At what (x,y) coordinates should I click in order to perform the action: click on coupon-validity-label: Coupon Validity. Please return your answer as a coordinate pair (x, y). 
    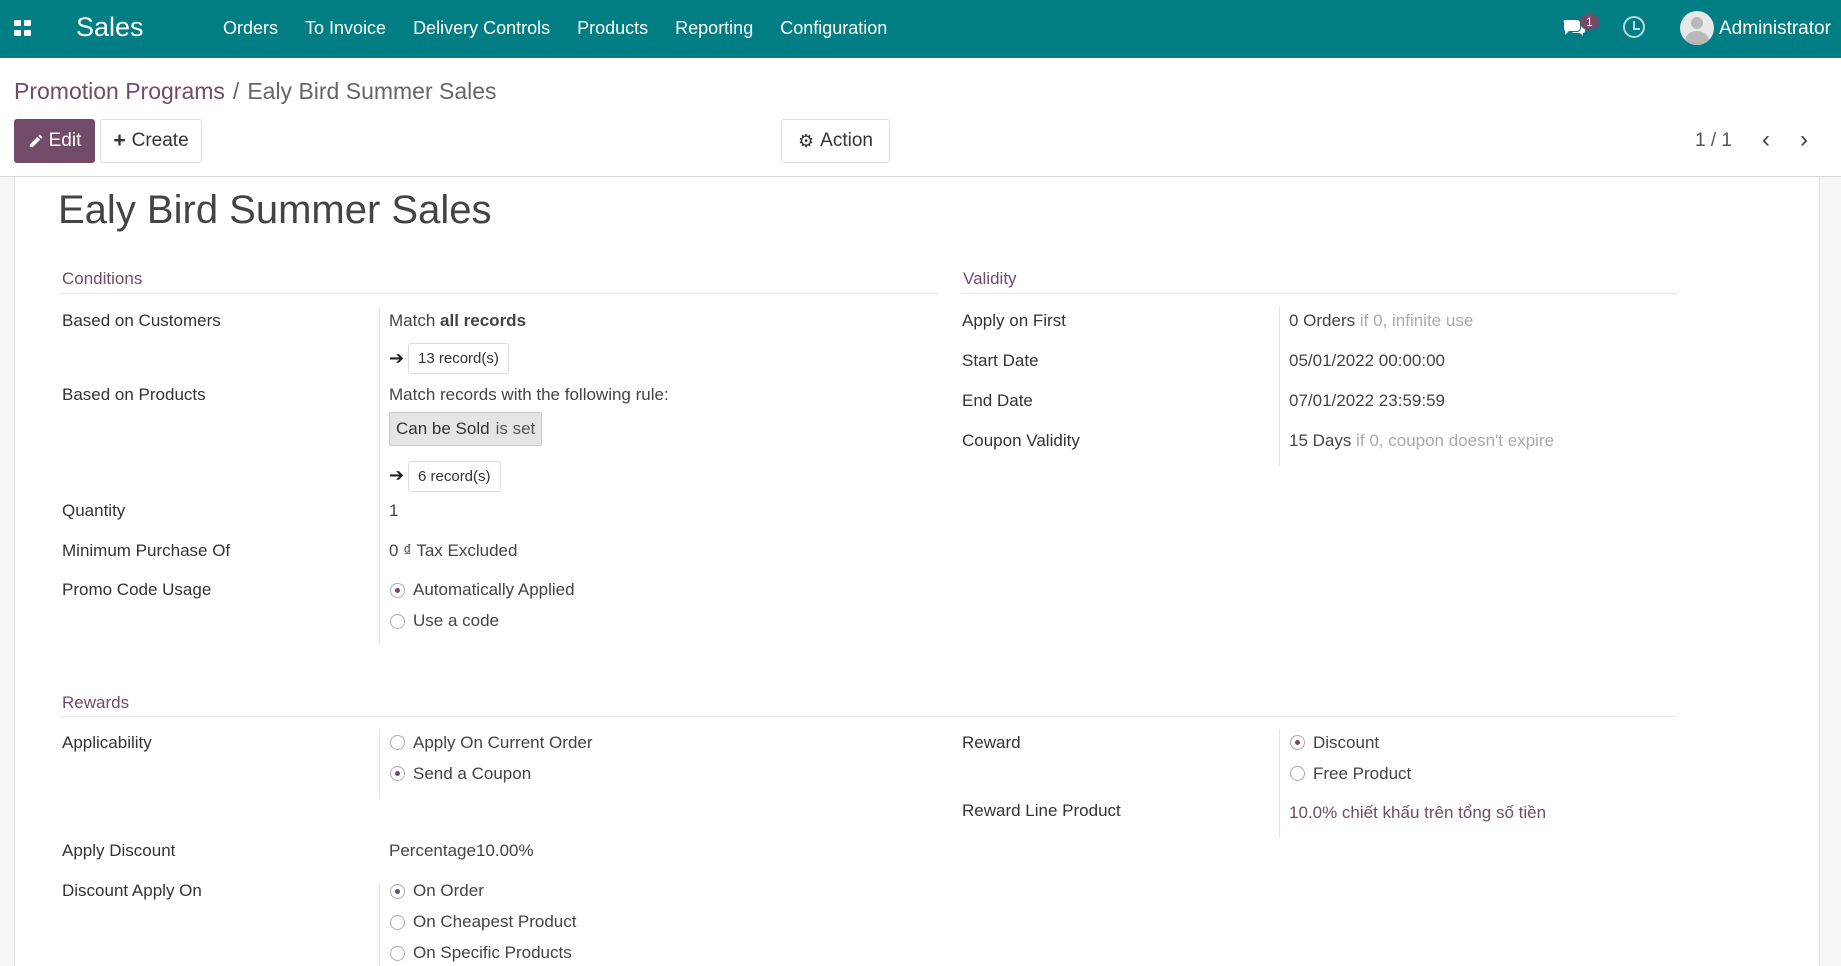
    Looking at the image, I should click on (1021, 440).